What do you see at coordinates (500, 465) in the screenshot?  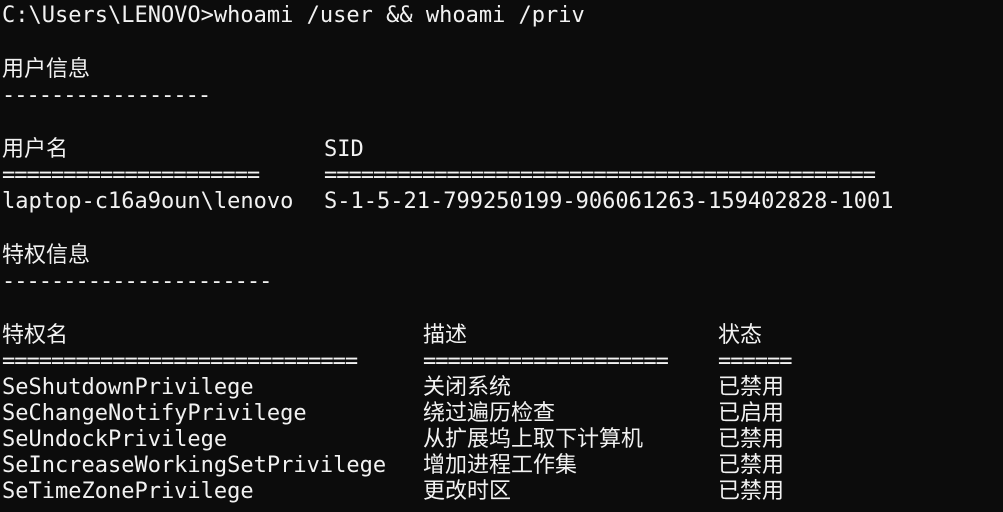 I see `privilege-row-description: 增加进程工作集` at bounding box center [500, 465].